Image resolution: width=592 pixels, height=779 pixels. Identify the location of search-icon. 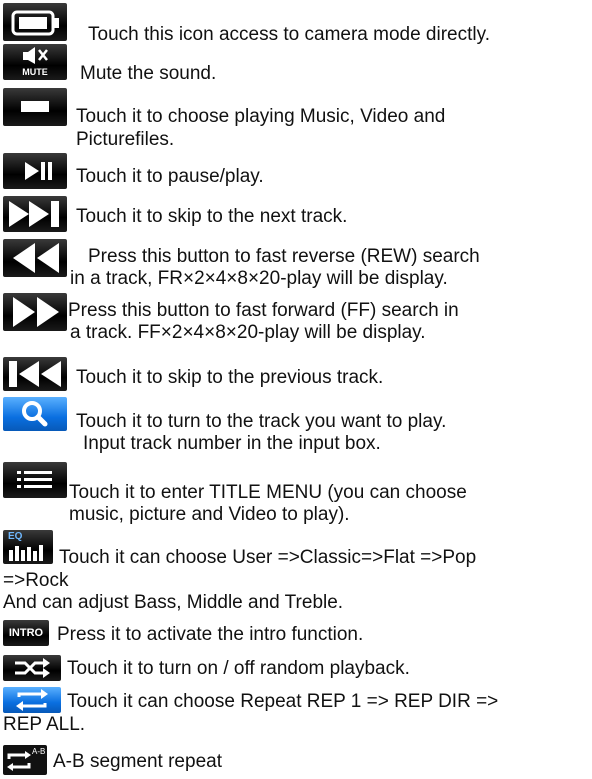
(35, 414).